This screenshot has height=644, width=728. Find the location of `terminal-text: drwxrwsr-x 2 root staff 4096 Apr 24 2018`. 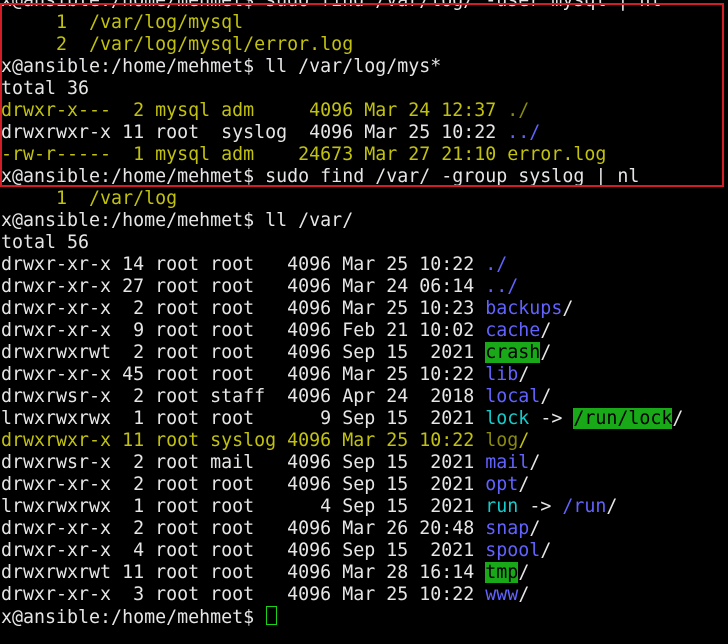

terminal-text: drwxrwsr-x 2 root staff 4096 Apr 24 2018 is located at coordinates (243, 396).